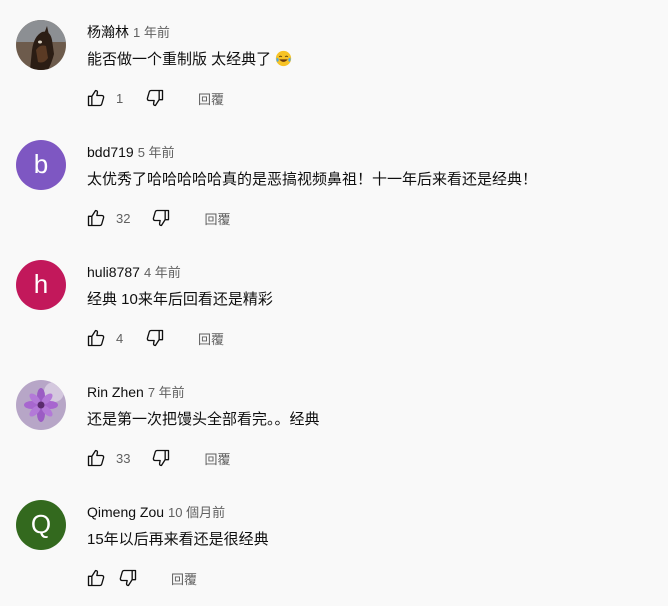 Image resolution: width=668 pixels, height=606 pixels. I want to click on comment-actions: 1 回覆, so click(154, 98).